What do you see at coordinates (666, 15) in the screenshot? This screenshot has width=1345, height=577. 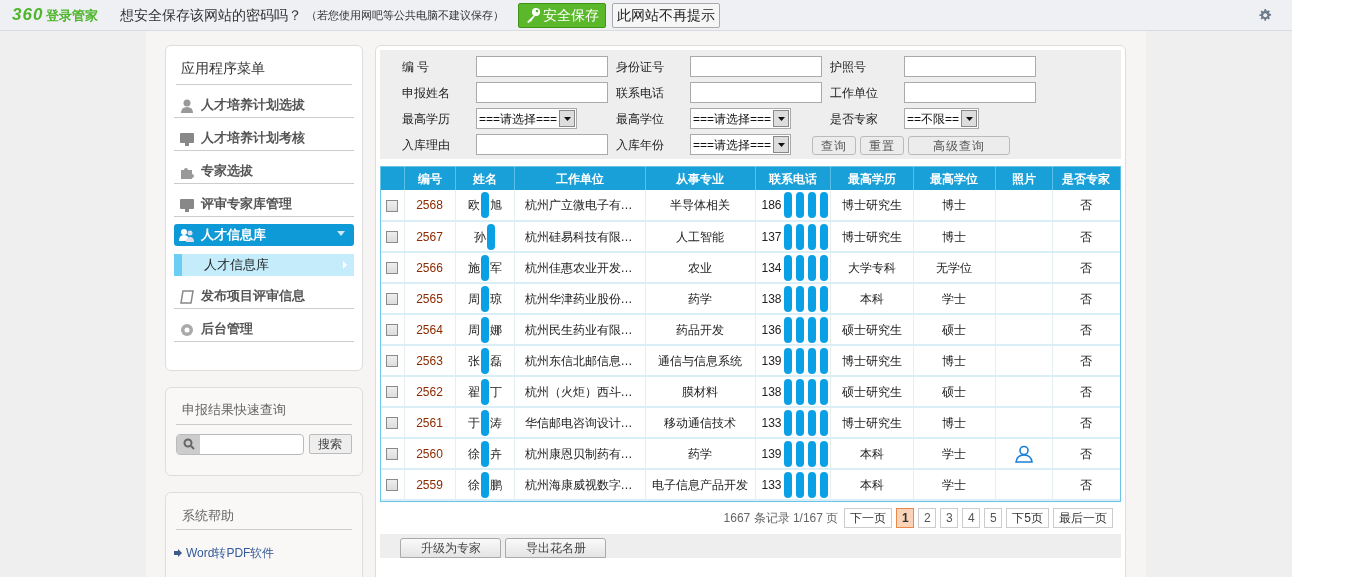 I see `dismiss-button: 此网站不再提示` at bounding box center [666, 15].